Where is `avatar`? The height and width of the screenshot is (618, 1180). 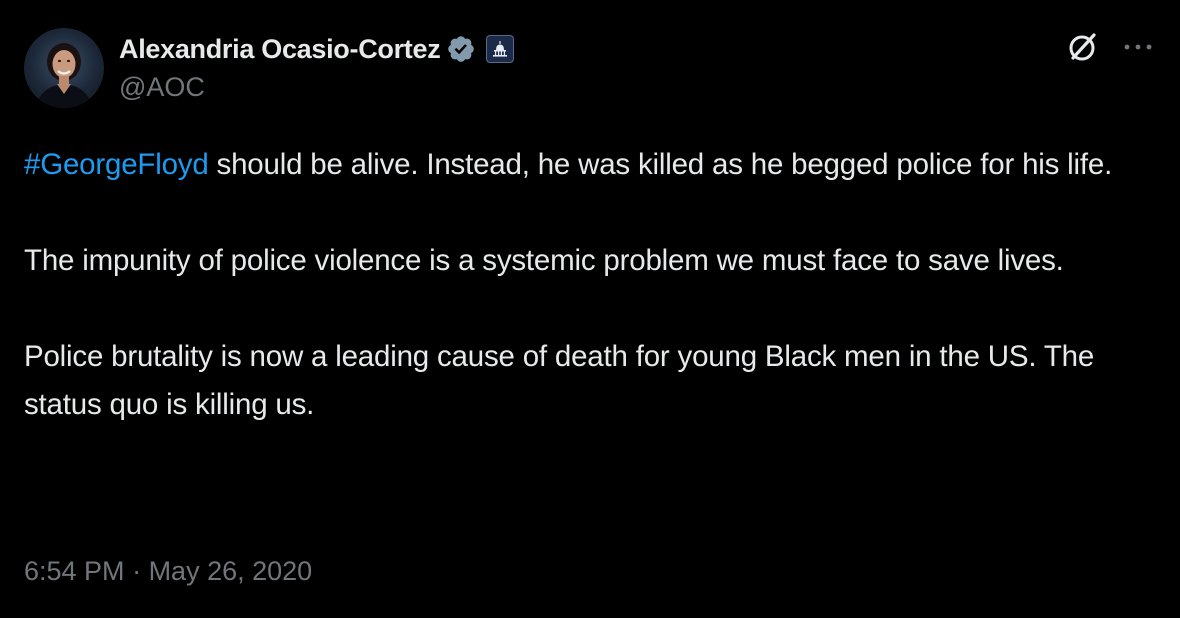 avatar is located at coordinates (64, 68).